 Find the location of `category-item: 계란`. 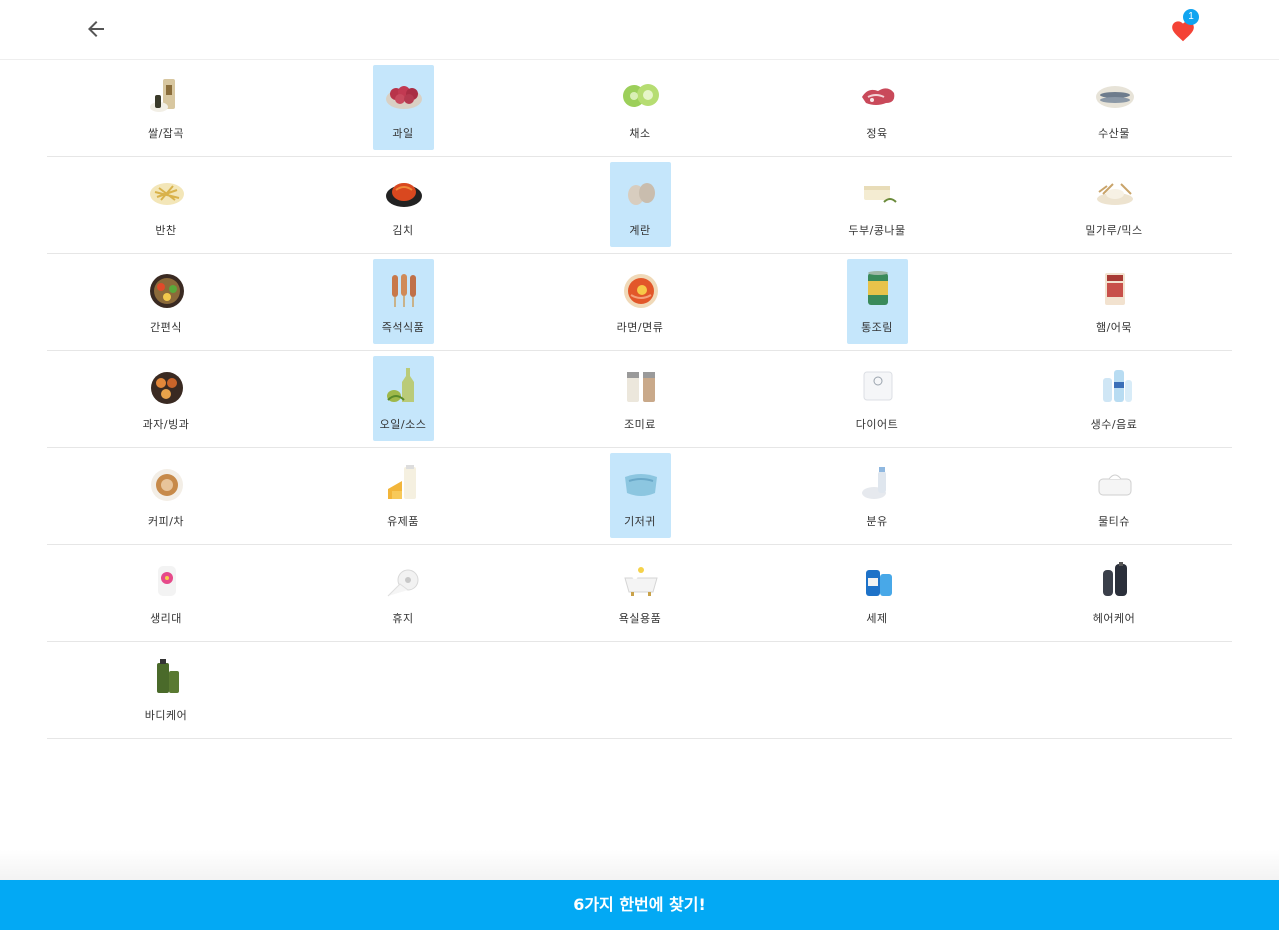

category-item: 계란 is located at coordinates (640, 204).